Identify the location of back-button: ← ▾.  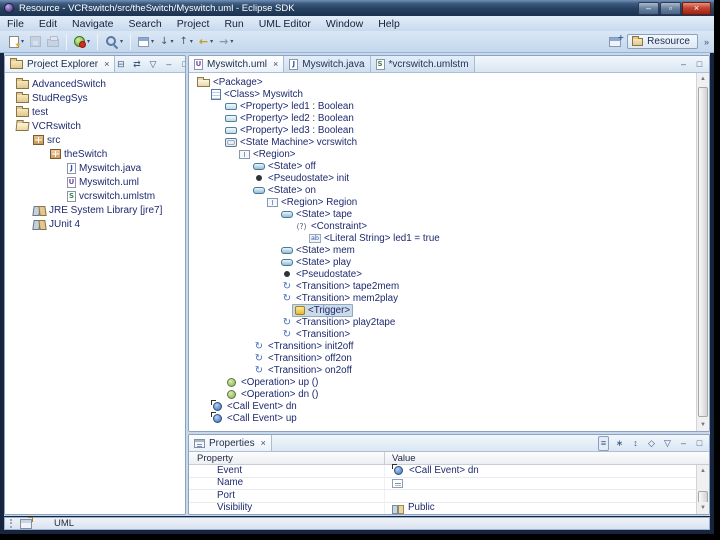
(206, 42).